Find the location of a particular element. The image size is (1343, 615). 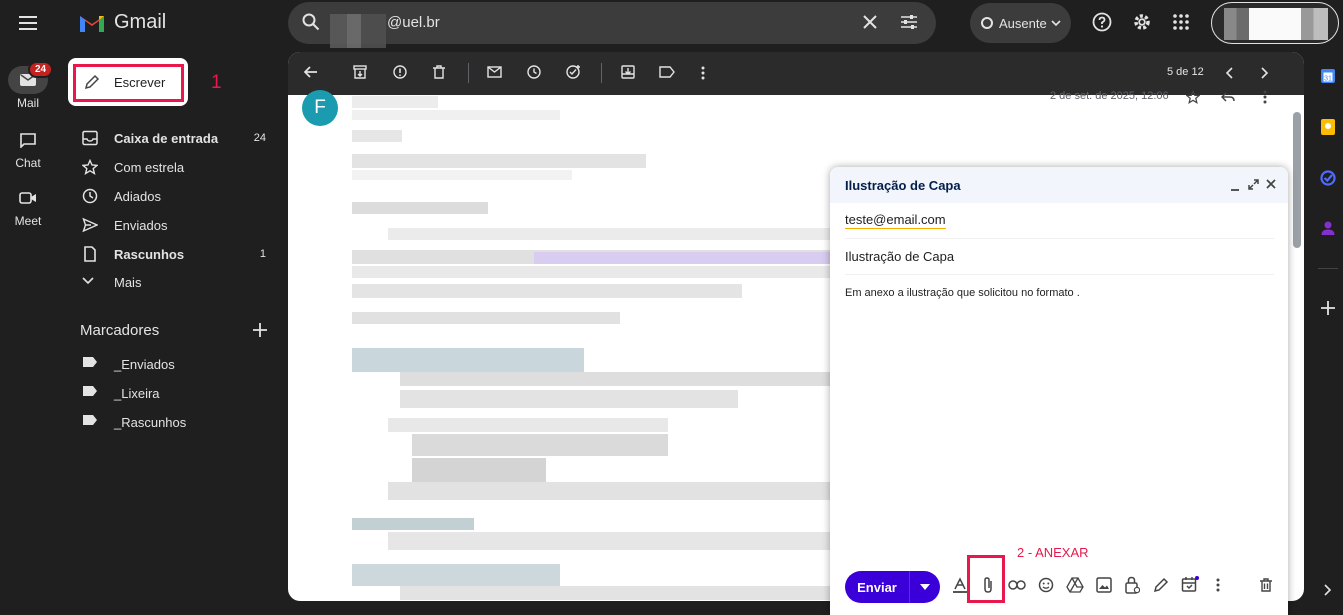

nav-item-snoozed: Adiados is located at coordinates (172, 196).